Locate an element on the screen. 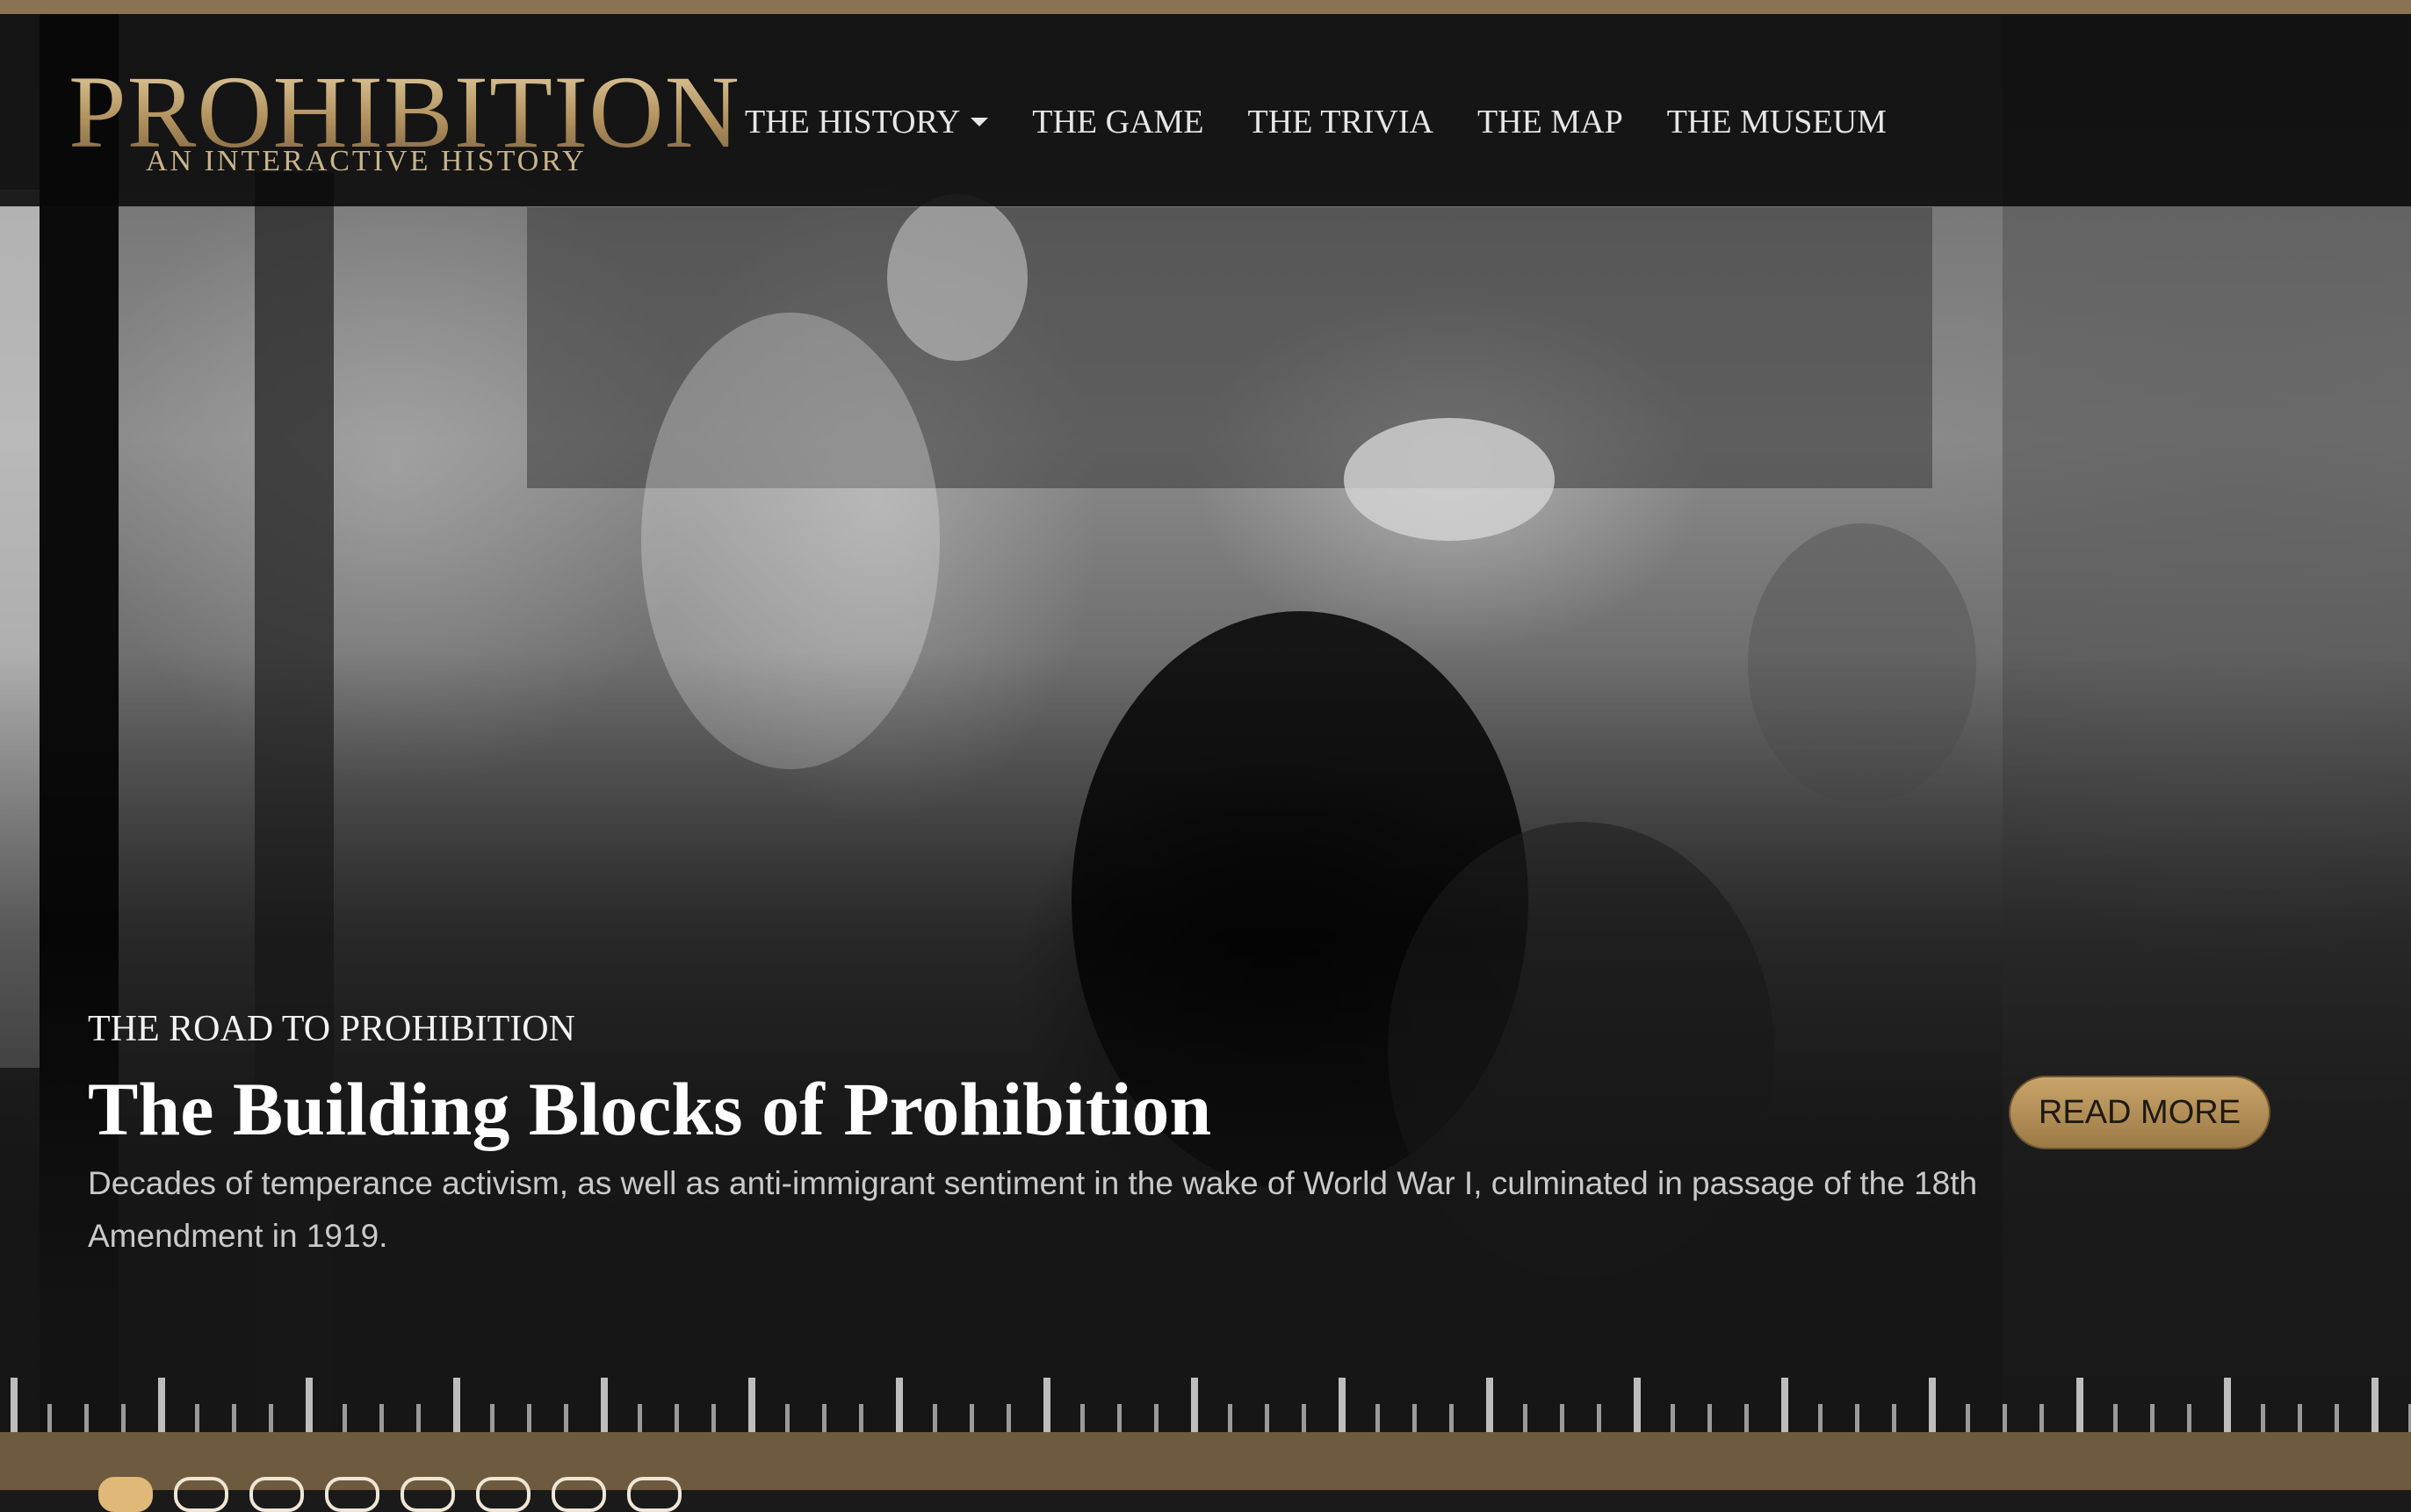 This screenshot has width=2411, height=1512. nav-item-label: THE GAME is located at coordinates (1118, 122).